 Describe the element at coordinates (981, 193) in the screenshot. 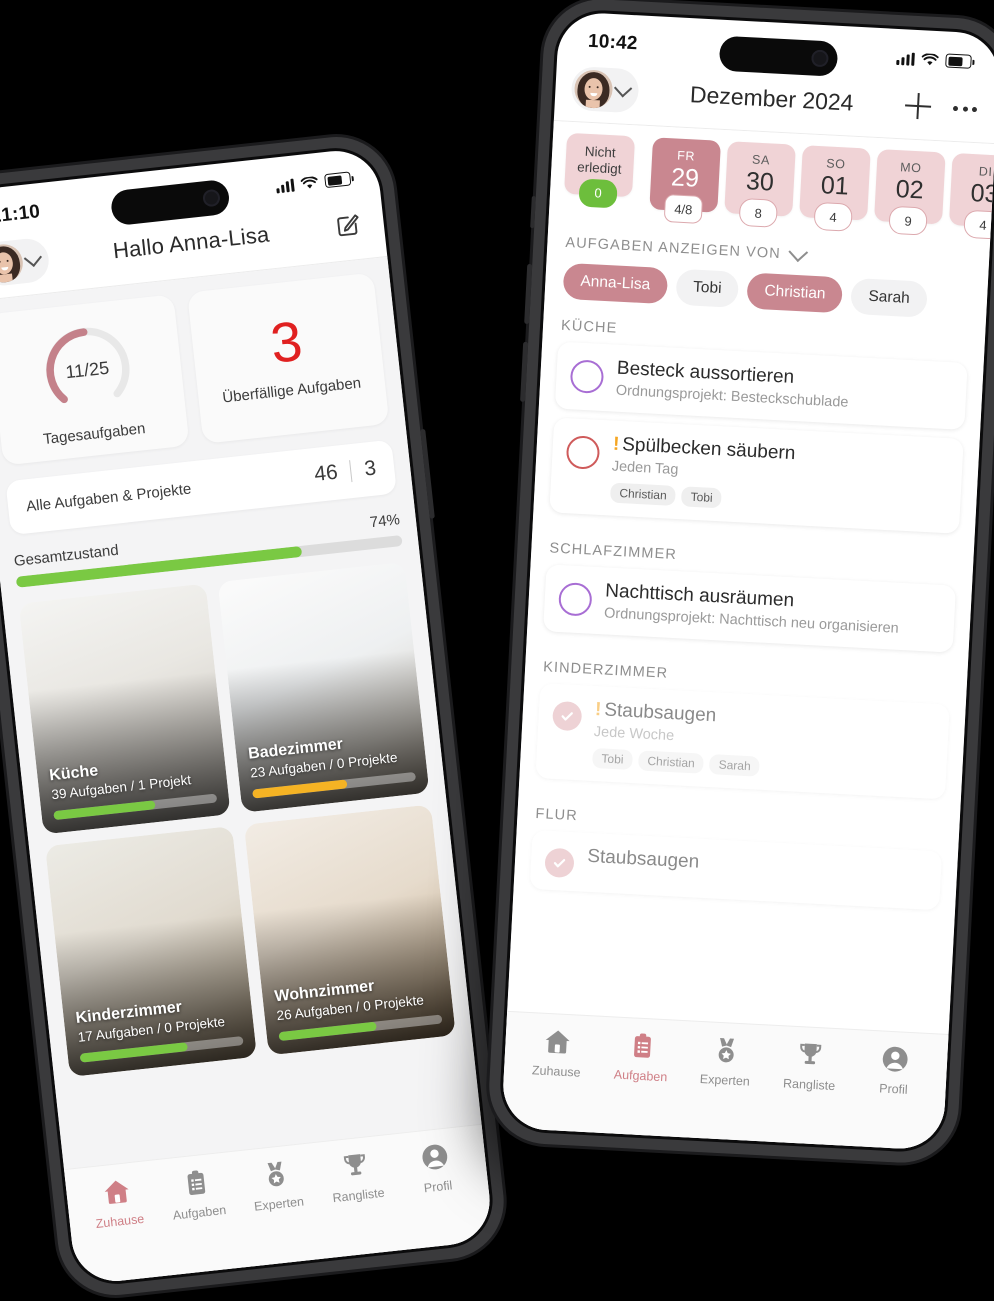

I see `day-number: 03` at that location.